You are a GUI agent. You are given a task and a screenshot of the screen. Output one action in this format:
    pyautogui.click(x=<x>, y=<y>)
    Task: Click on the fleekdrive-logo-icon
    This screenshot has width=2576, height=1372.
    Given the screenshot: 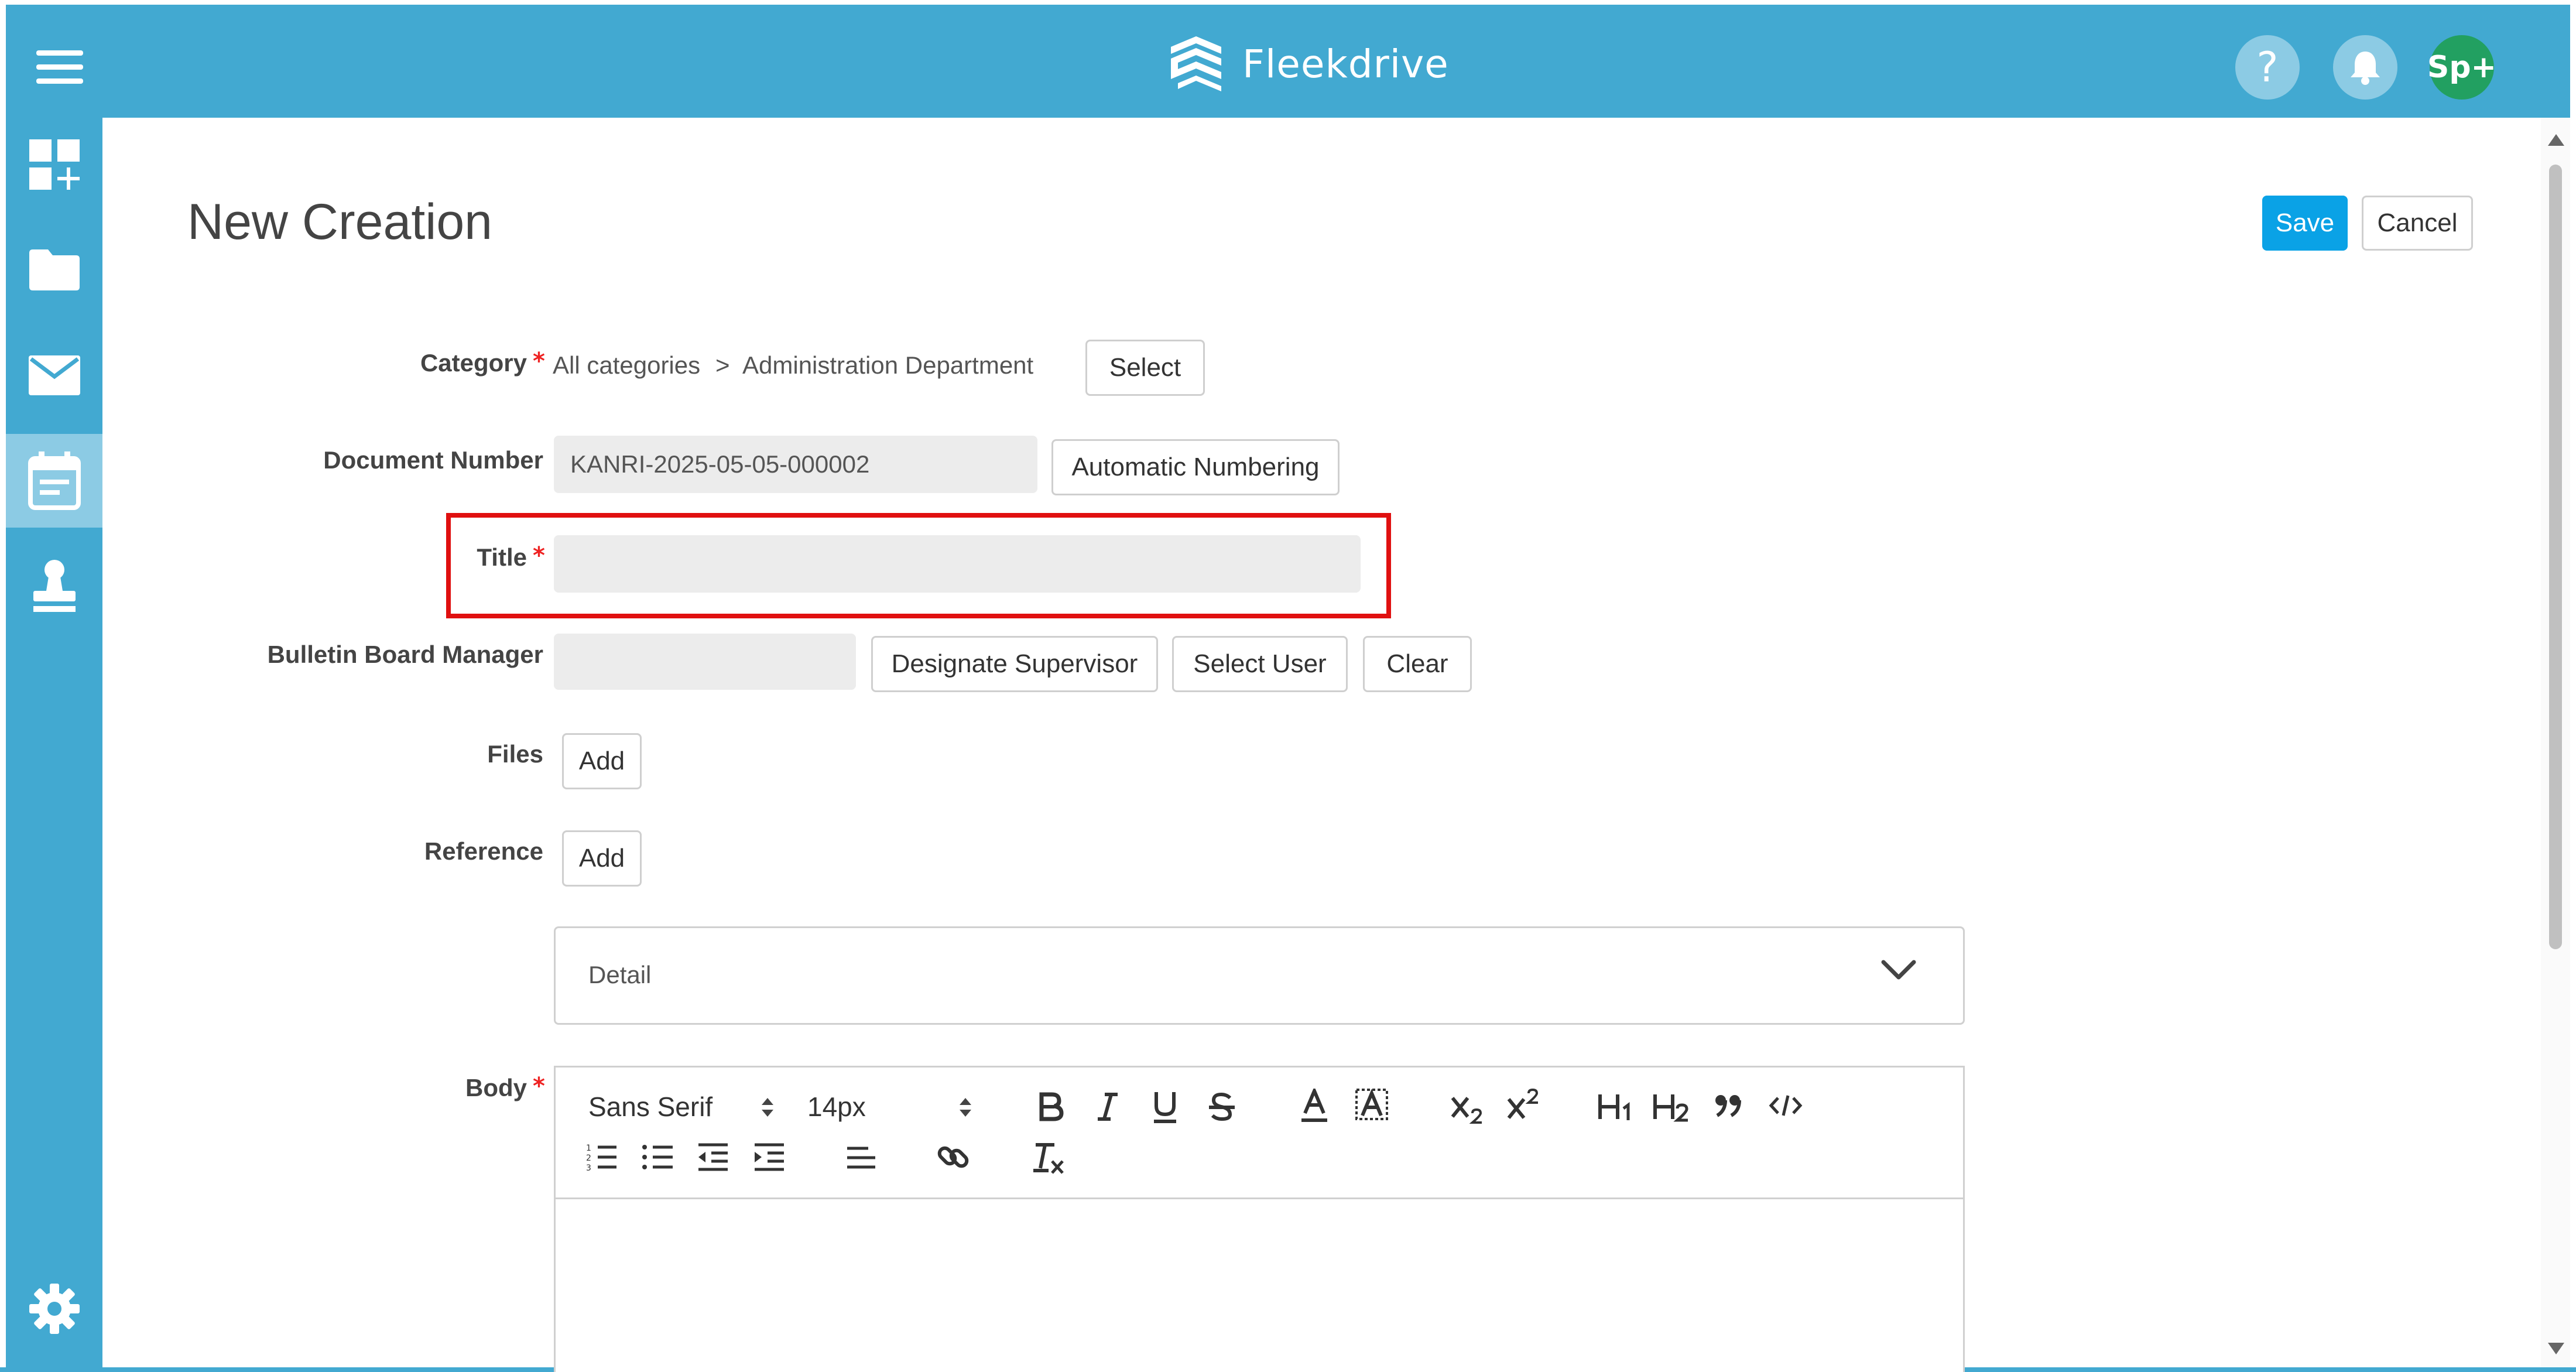 What is the action you would take?
    pyautogui.click(x=1196, y=63)
    